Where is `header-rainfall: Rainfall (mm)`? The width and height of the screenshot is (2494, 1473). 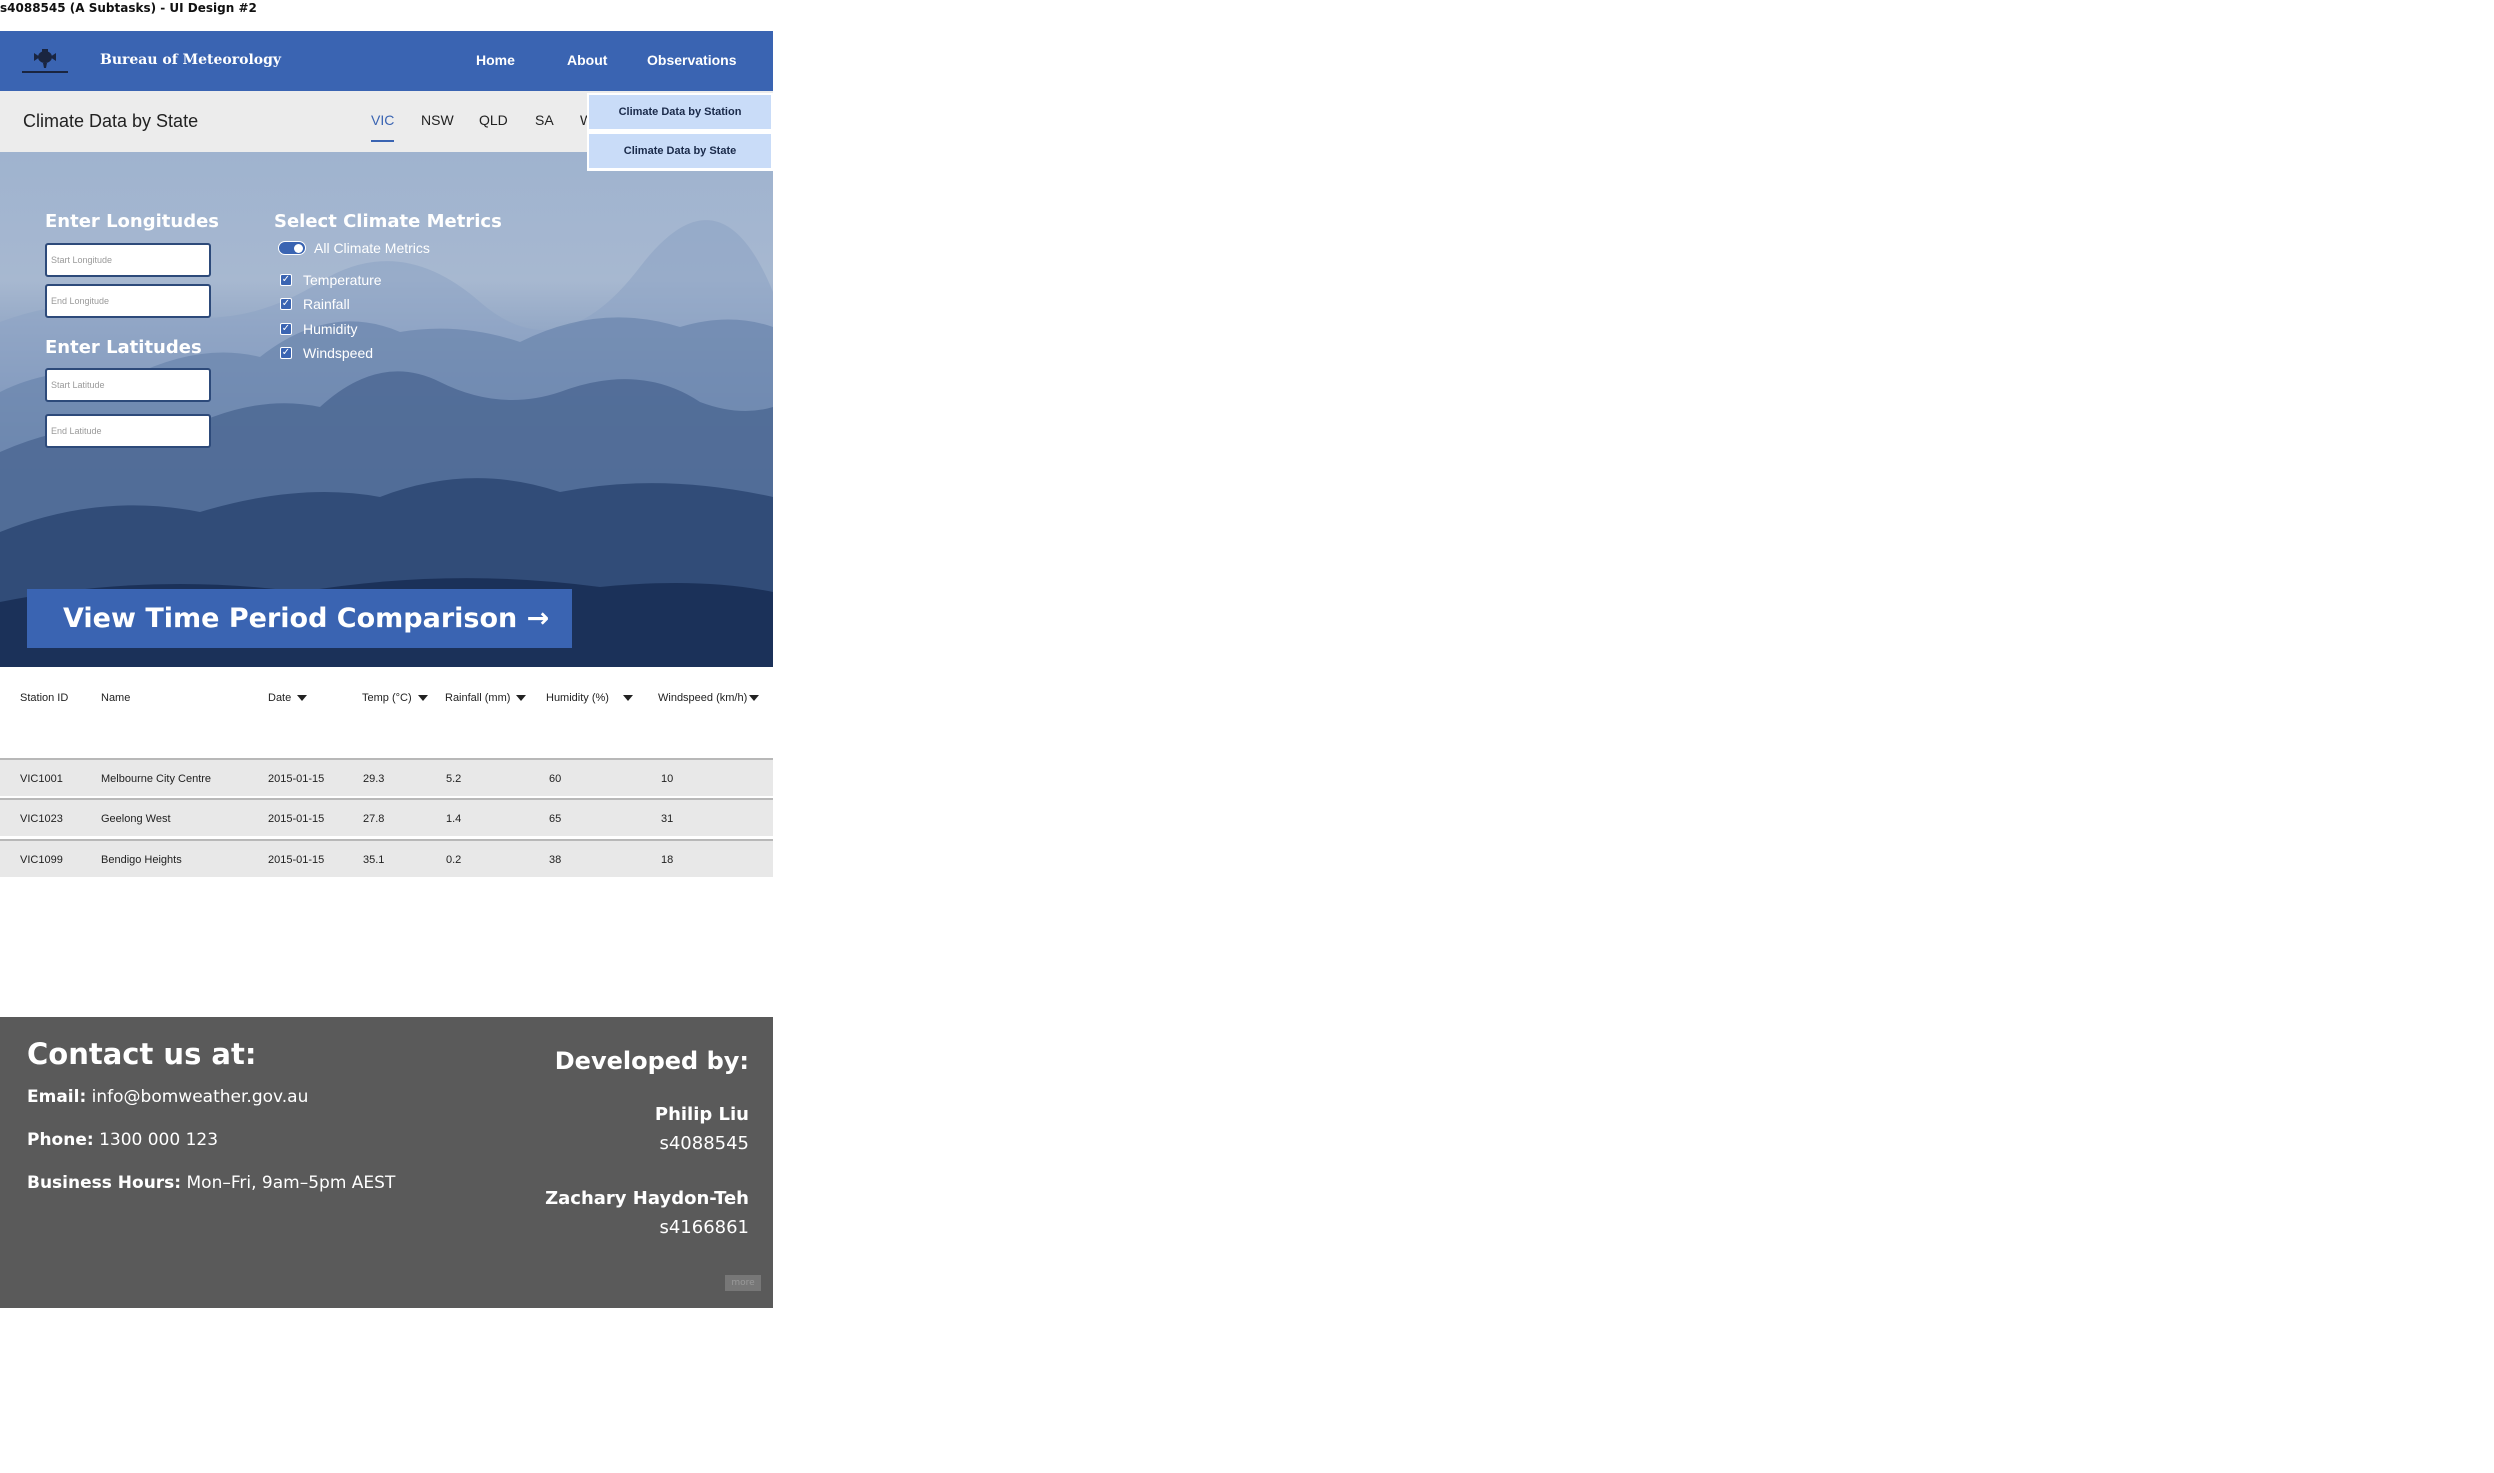
header-rainfall: Rainfall (mm) is located at coordinates (486, 698).